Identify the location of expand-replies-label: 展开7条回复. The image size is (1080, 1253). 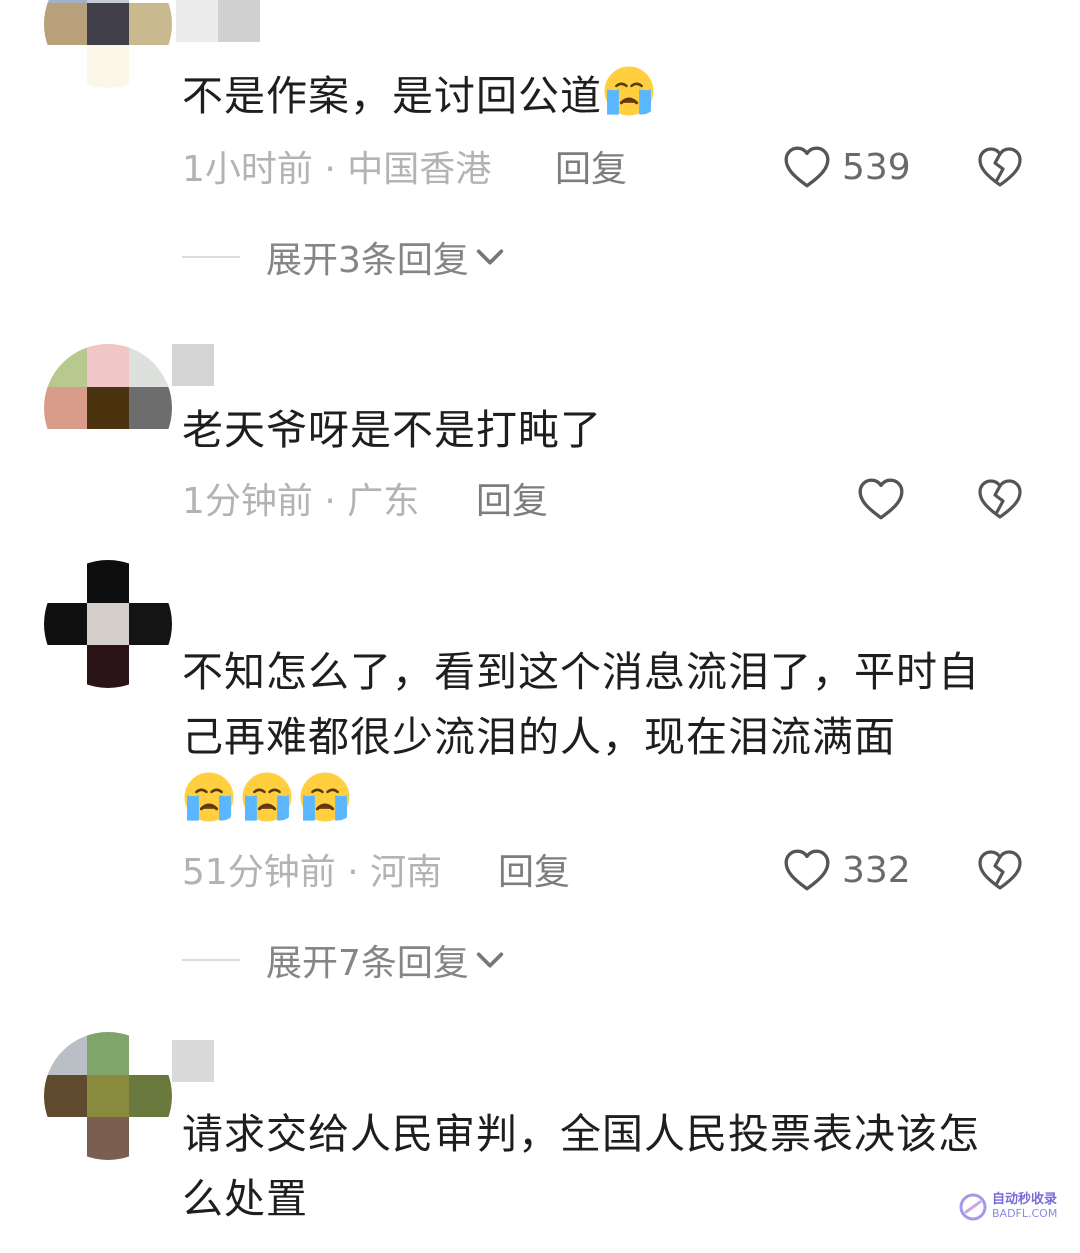
(367, 963).